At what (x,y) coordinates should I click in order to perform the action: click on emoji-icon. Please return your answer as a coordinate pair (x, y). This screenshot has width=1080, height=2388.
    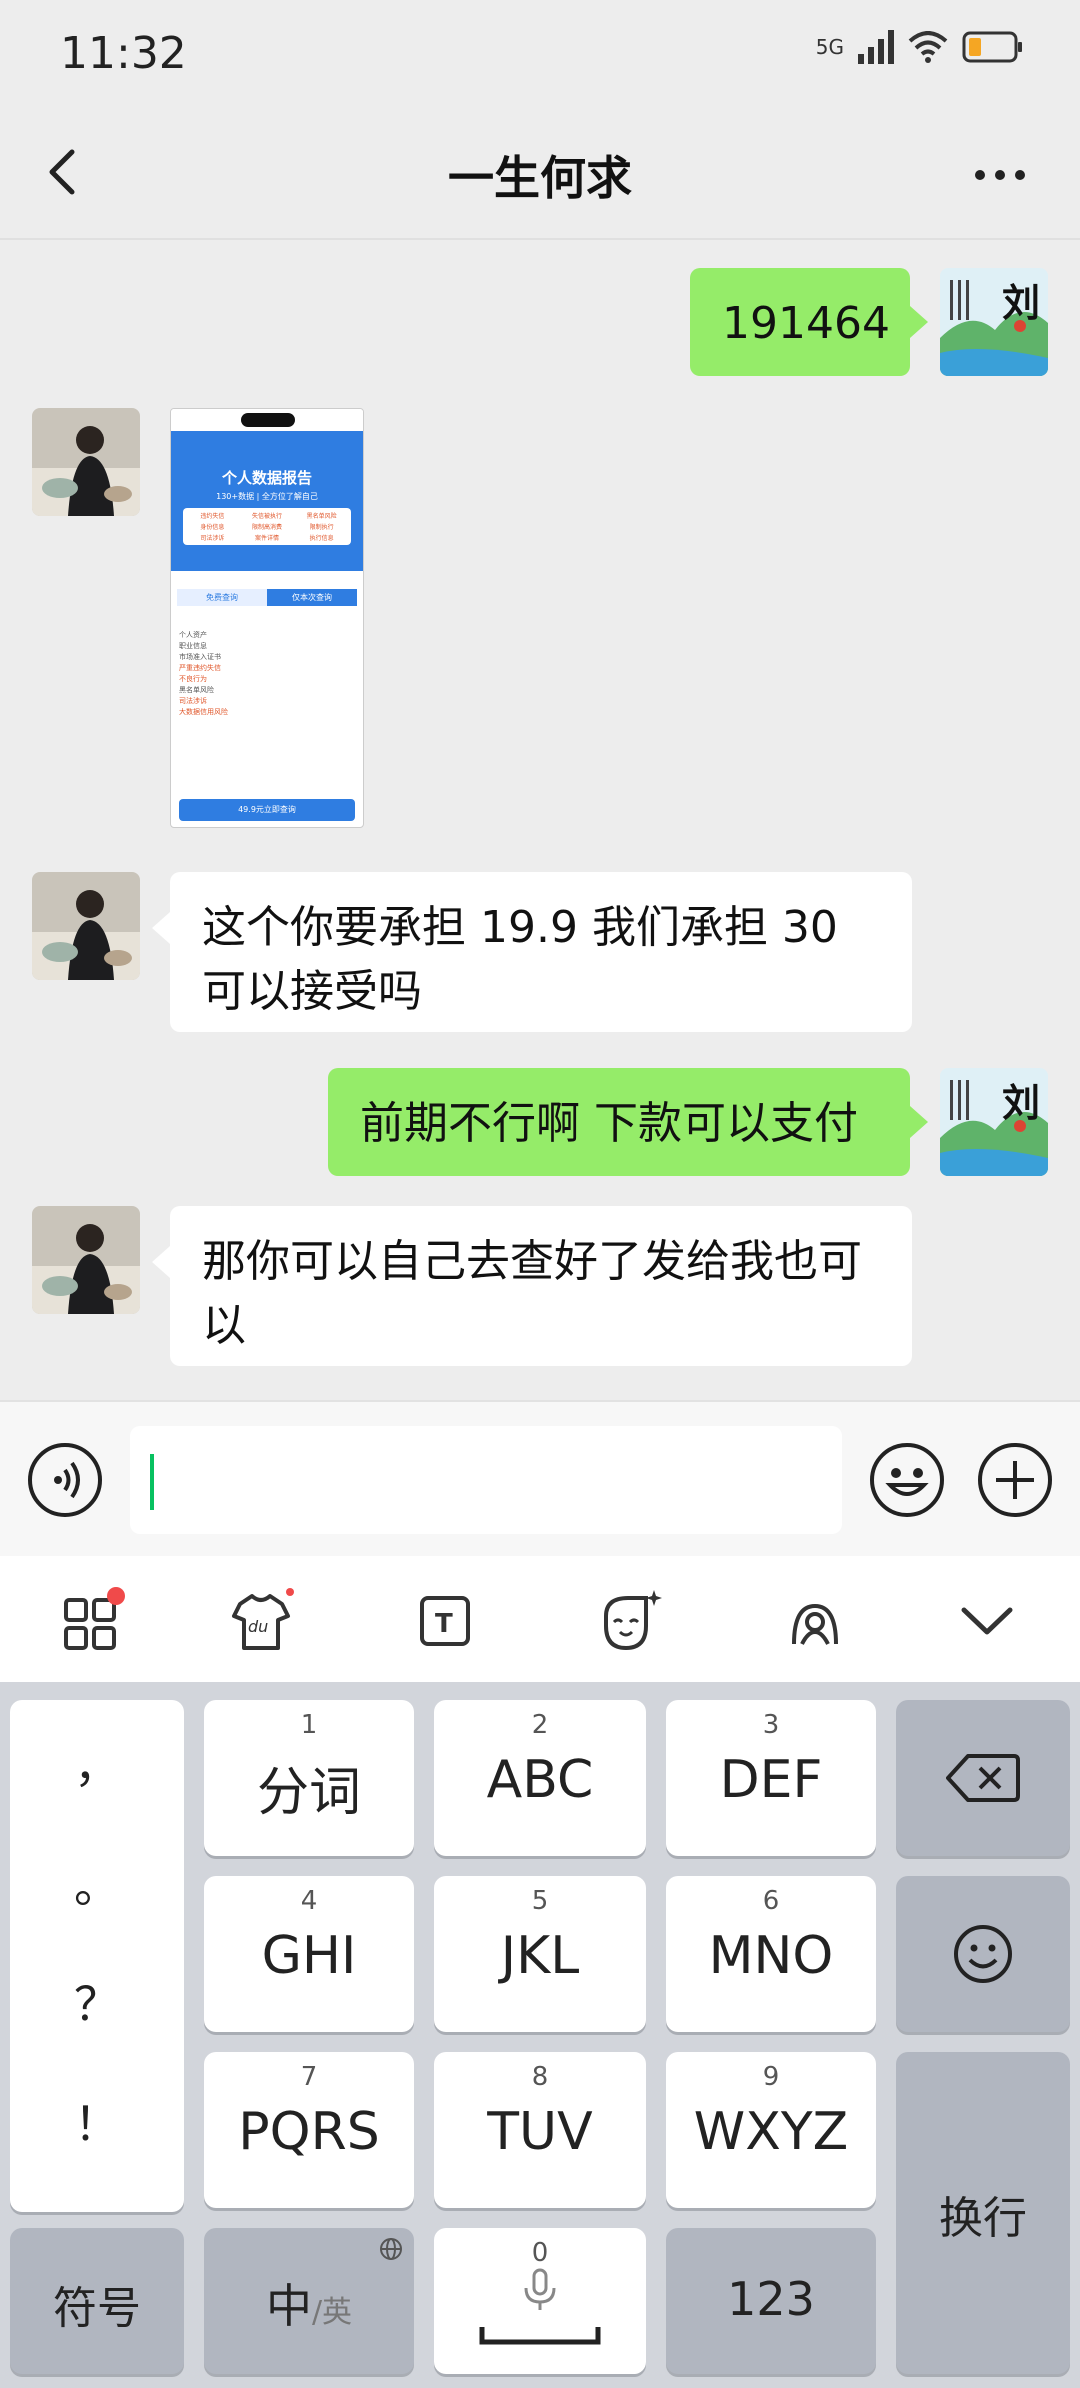
    Looking at the image, I should click on (907, 1480).